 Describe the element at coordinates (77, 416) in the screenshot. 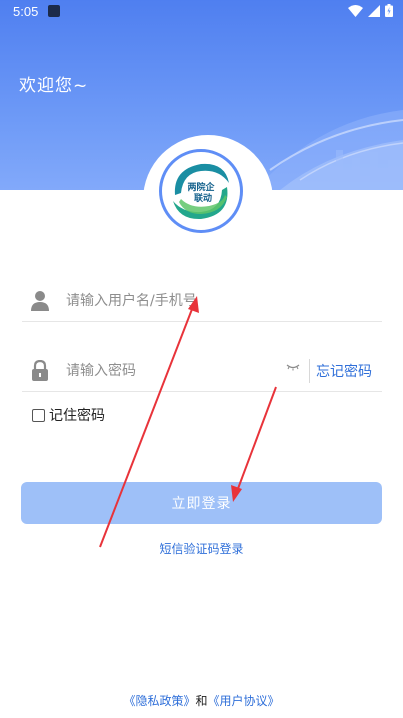

I see `remember-password-label: 记住密码` at that location.